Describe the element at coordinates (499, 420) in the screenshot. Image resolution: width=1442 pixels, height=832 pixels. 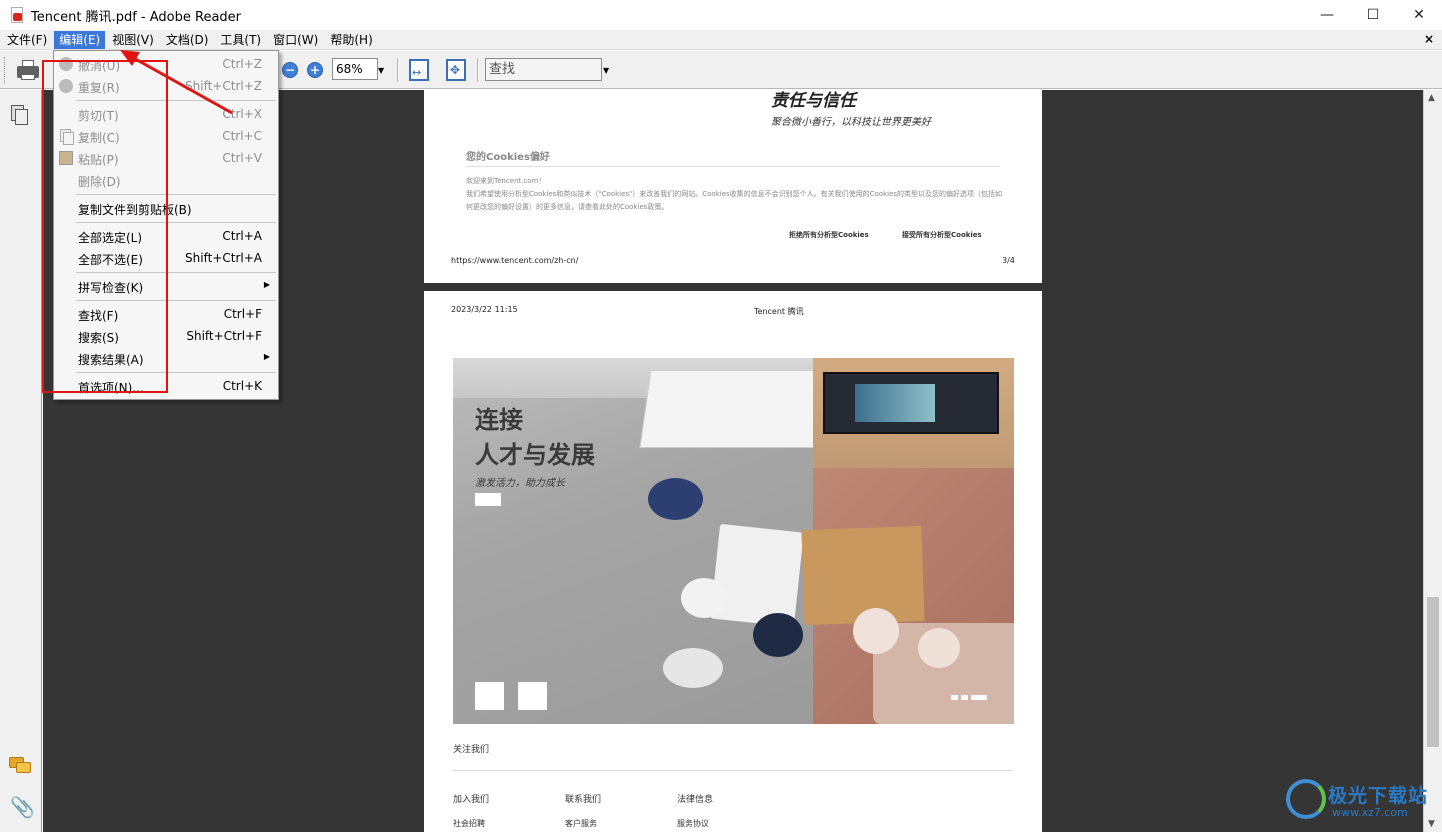
I see `hero-title: 连接` at that location.